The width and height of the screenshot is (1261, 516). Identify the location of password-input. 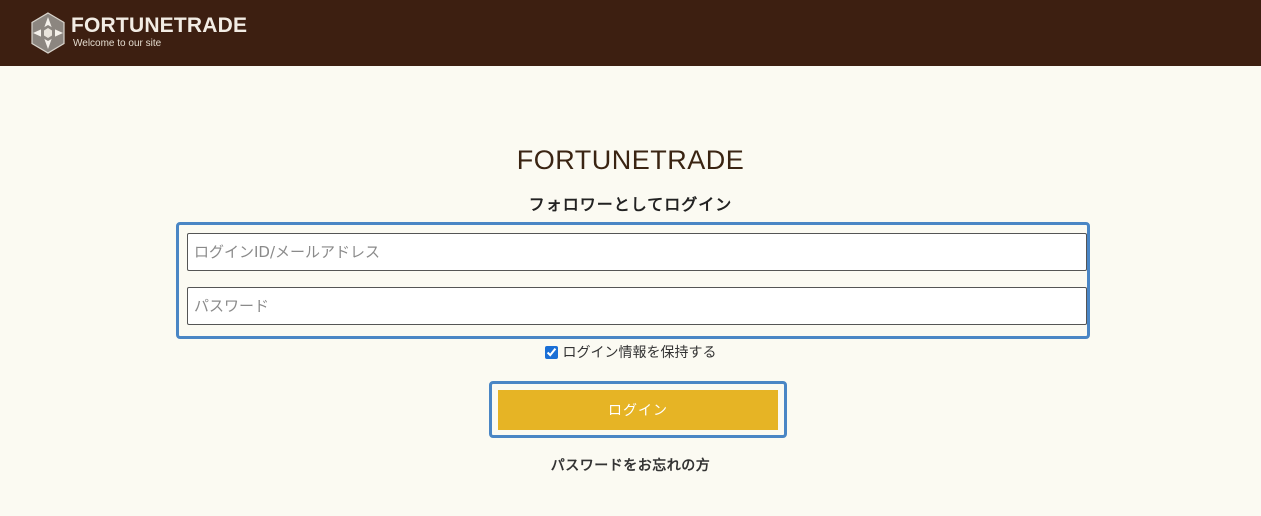
(637, 306).